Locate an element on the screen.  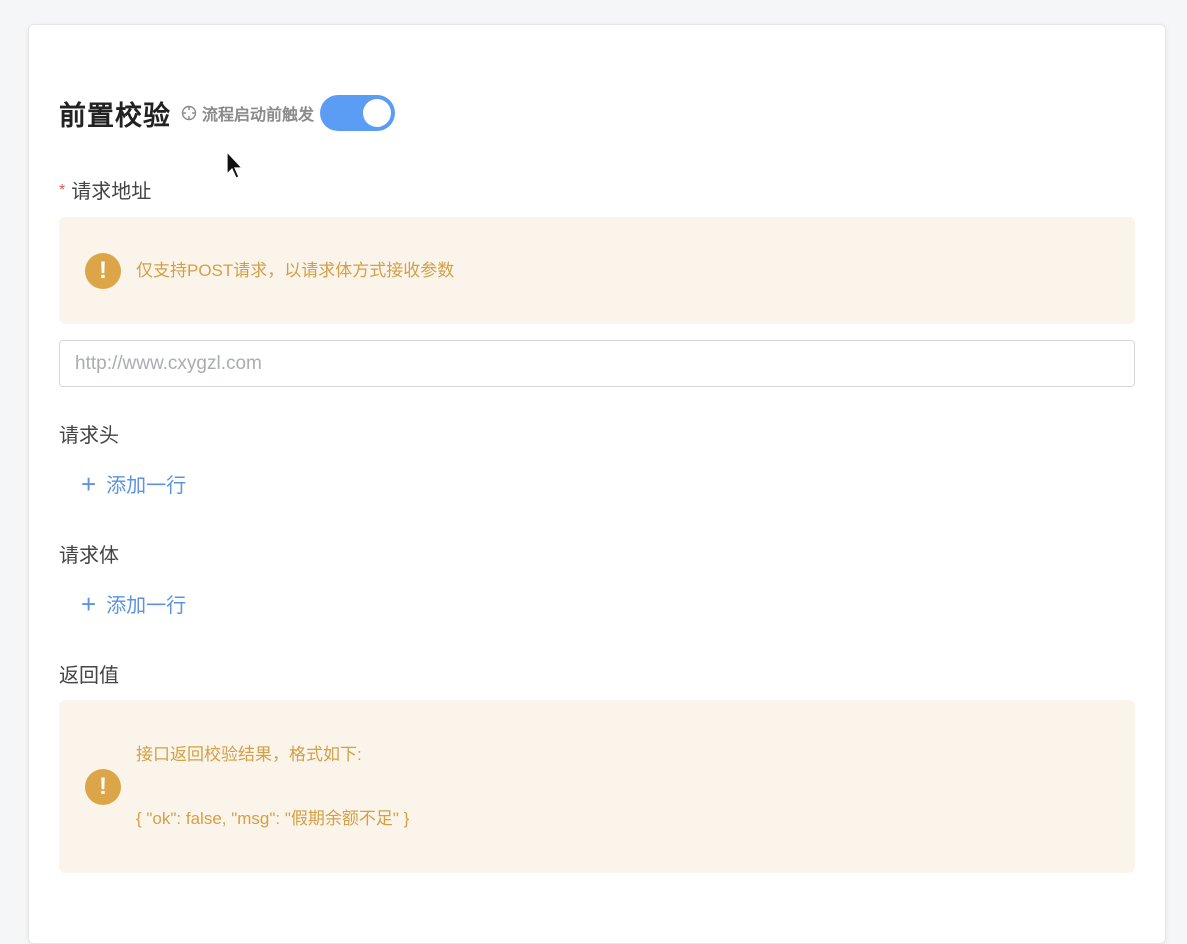
pre-validation-toggle is located at coordinates (358, 113).